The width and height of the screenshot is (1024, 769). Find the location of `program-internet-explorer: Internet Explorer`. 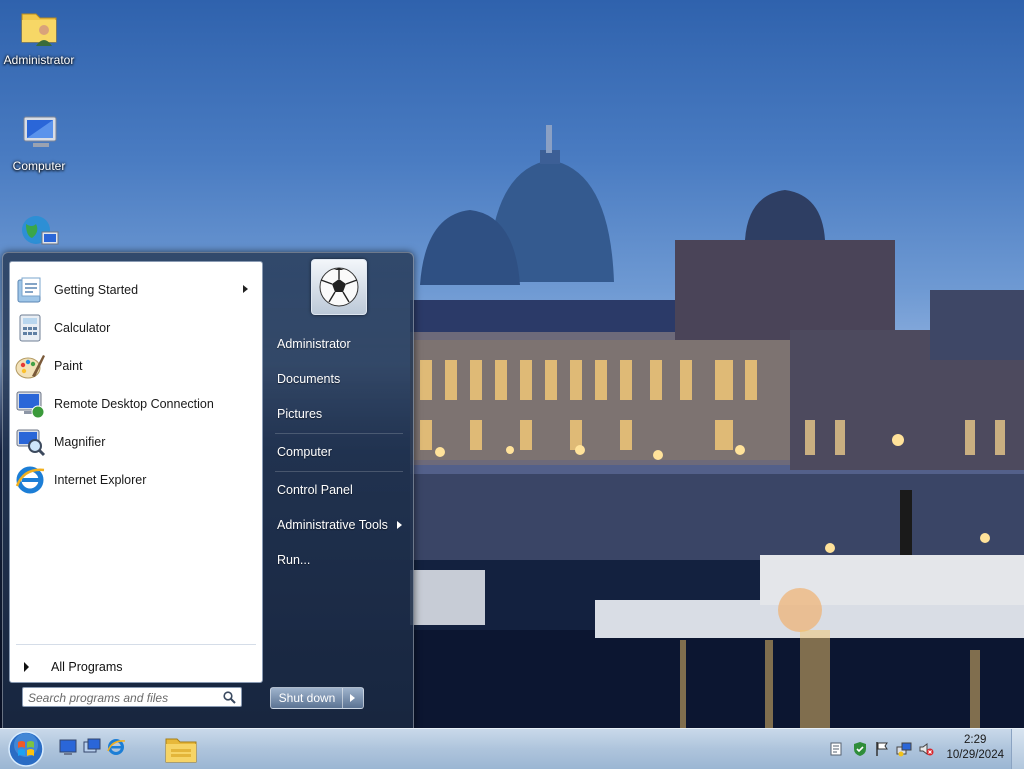

program-internet-explorer: Internet Explorer is located at coordinates (136, 480).